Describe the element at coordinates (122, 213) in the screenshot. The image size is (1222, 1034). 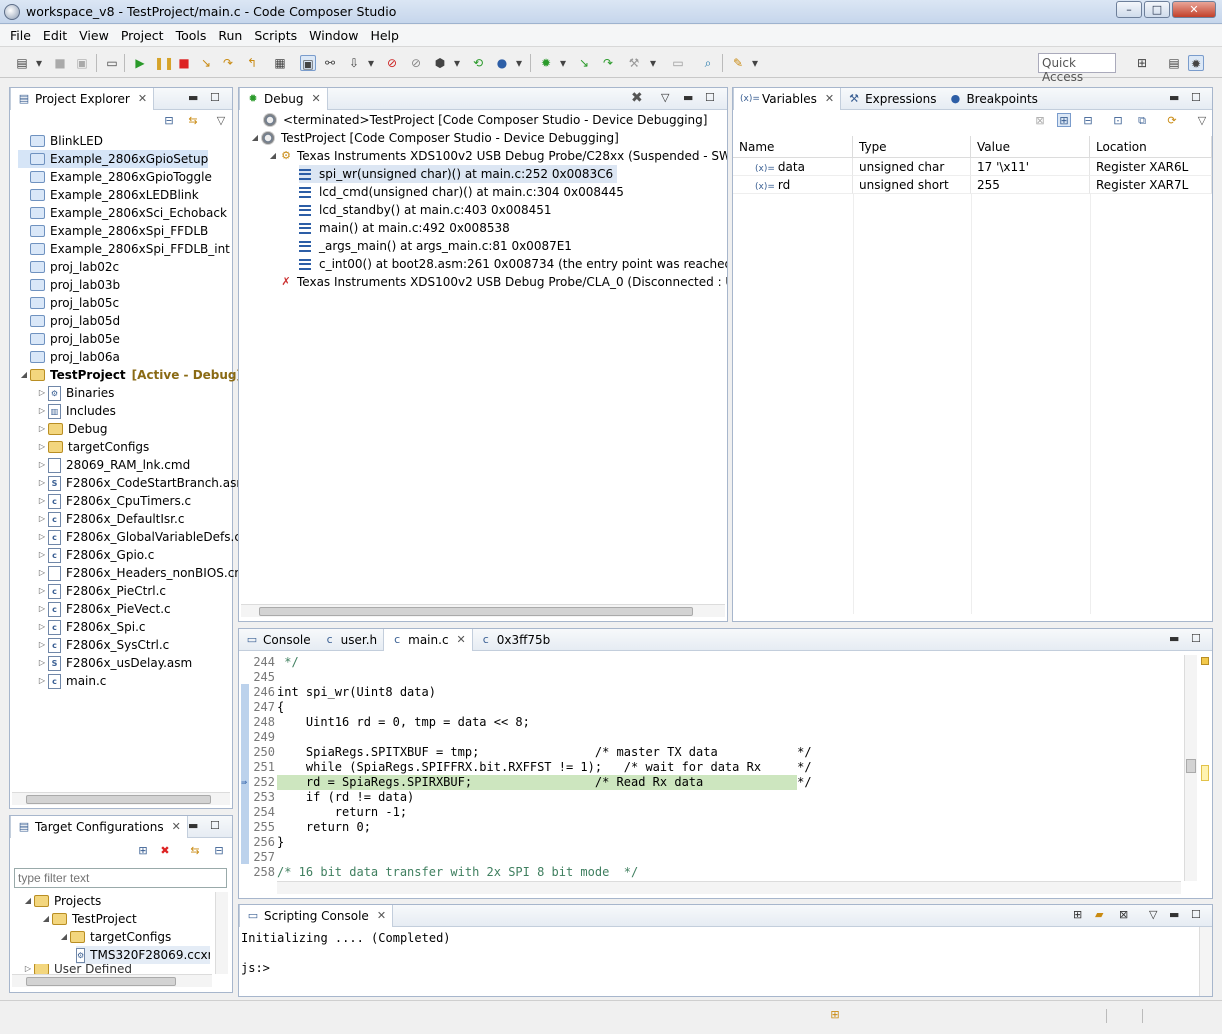
I see `tree-item-project: Example_2806xSci_Echoback` at that location.